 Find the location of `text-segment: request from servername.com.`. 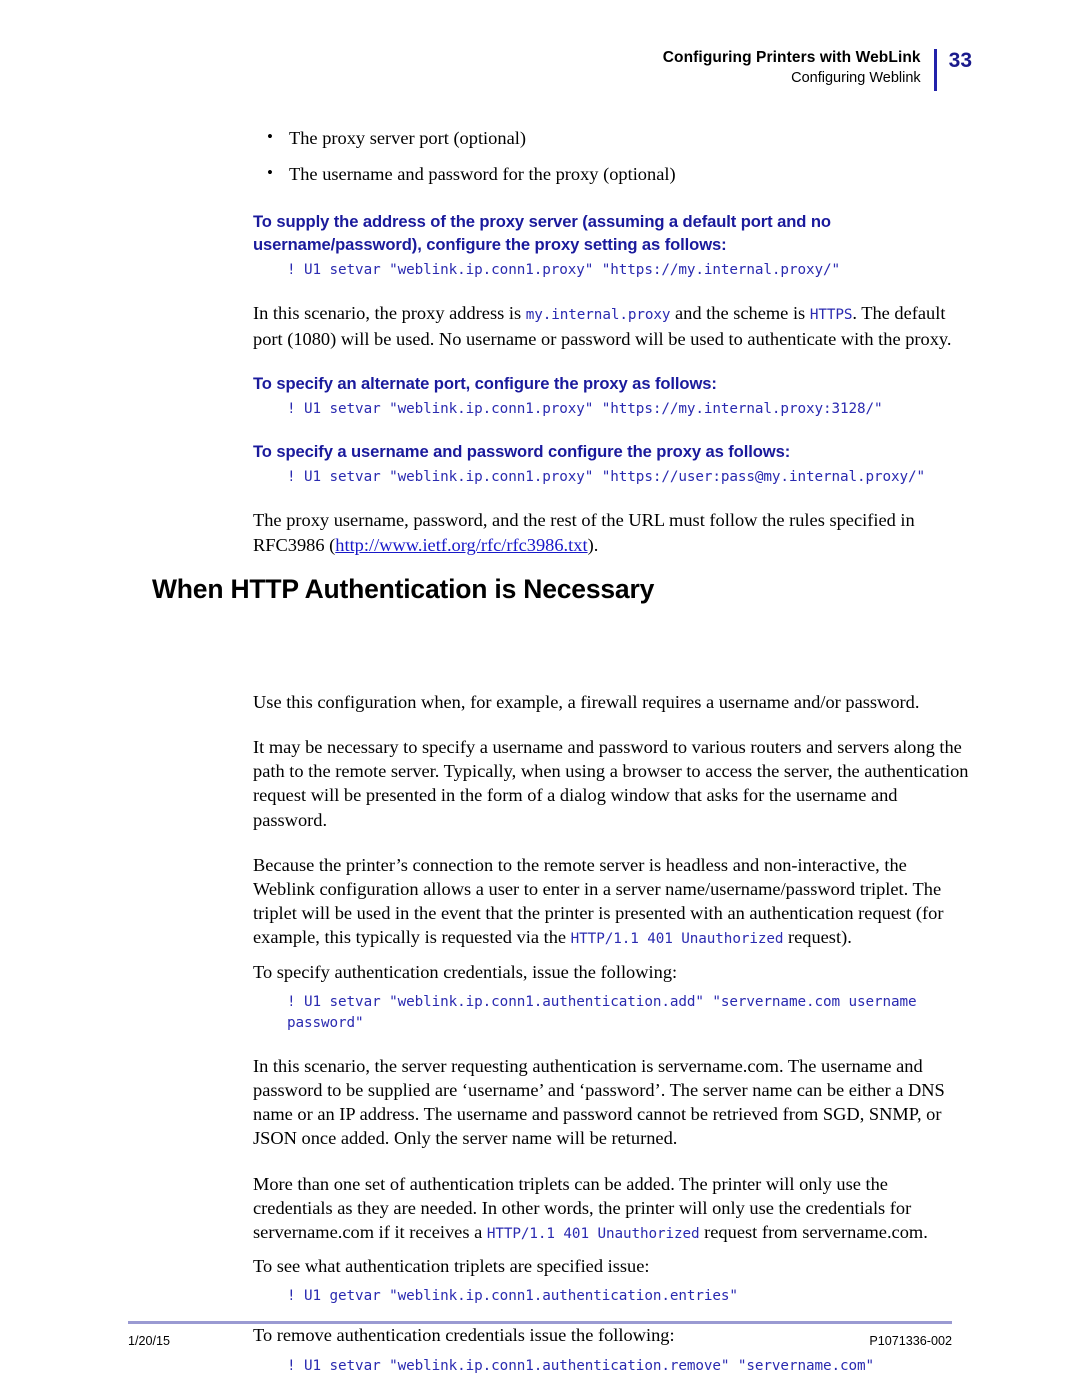

text-segment: request from servername.com. is located at coordinates (813, 1232).